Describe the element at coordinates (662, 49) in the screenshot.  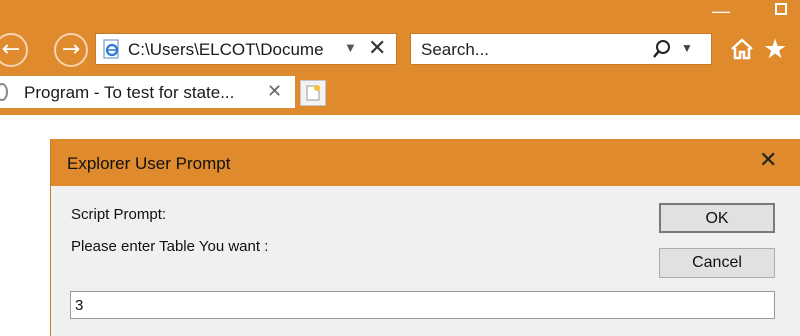
I see `search-icon` at that location.